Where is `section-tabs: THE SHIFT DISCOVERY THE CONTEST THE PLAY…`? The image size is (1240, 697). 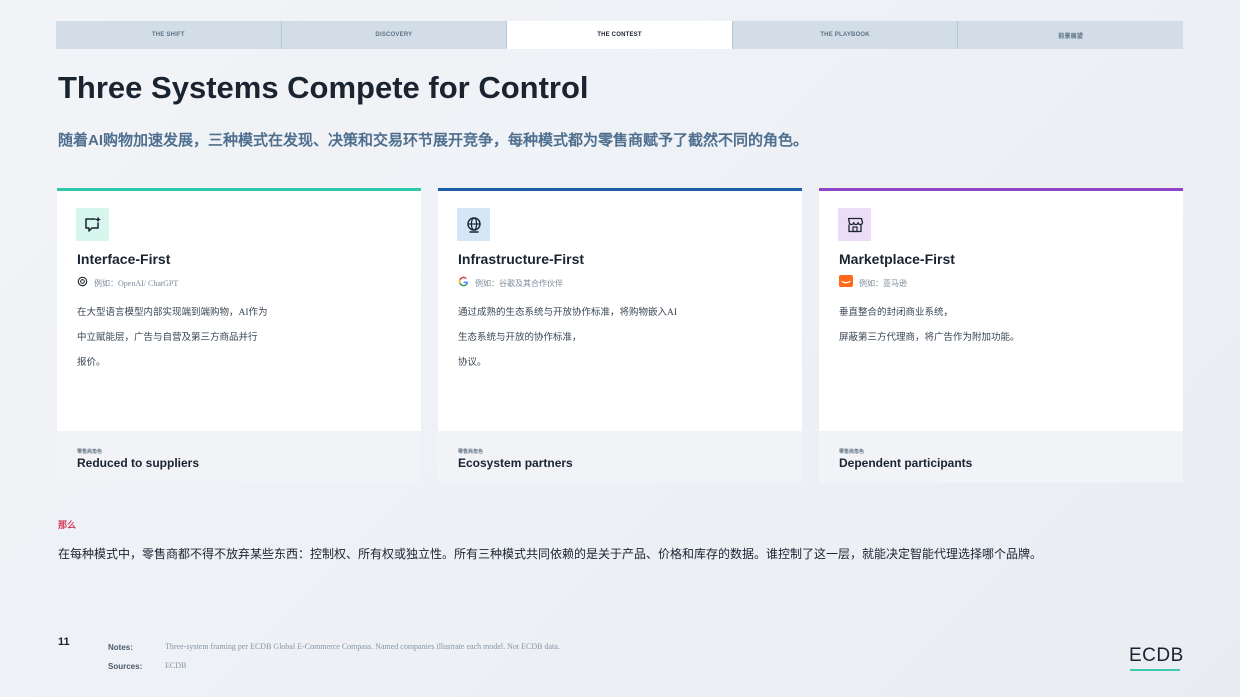
section-tabs: THE SHIFT DISCOVERY THE CONTEST THE PLAY… is located at coordinates (619, 35).